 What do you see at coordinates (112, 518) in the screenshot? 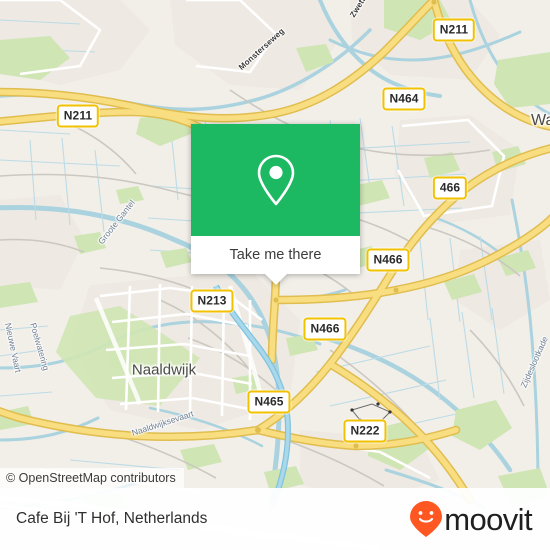
I see `page-title: Cafe Bij 'T Hof, Netherlands` at bounding box center [112, 518].